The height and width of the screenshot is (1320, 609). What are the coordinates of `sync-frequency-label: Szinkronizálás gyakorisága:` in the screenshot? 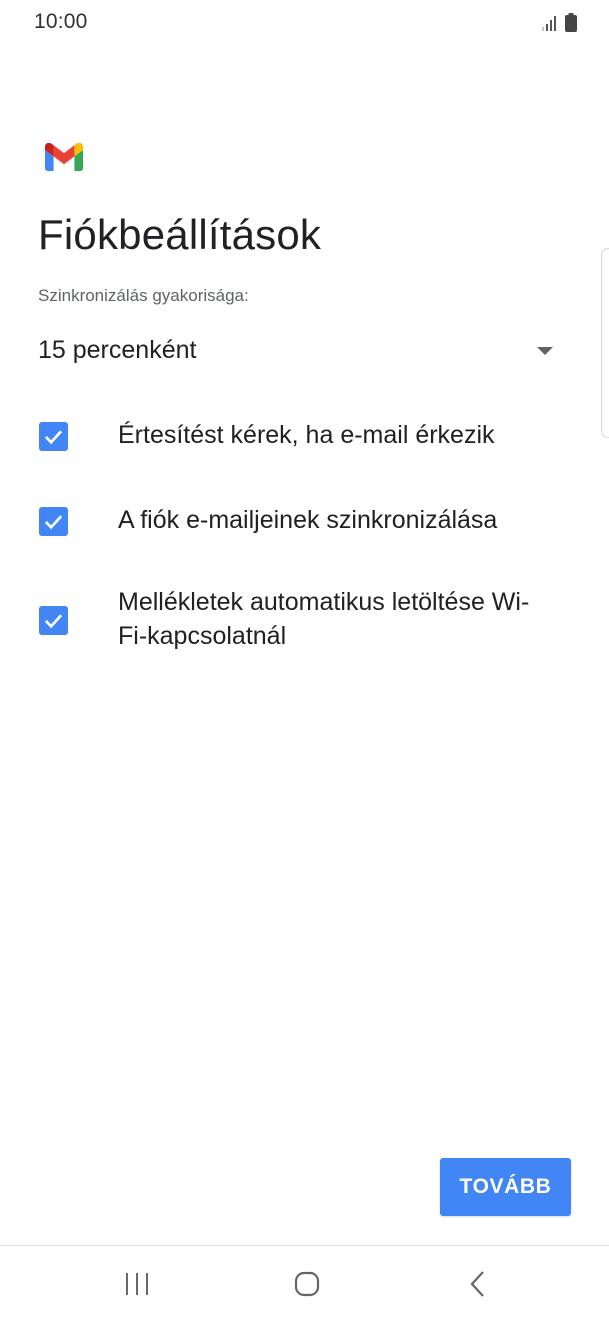 It's located at (143, 295).